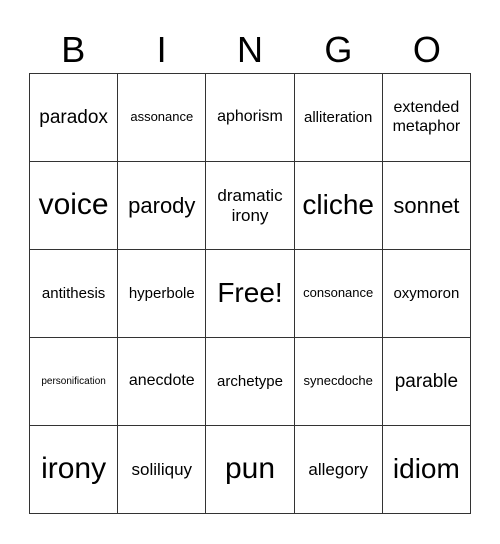 The width and height of the screenshot is (500, 544). Describe the element at coordinates (426, 294) in the screenshot. I see `bingo-cell: oxymoron` at that location.